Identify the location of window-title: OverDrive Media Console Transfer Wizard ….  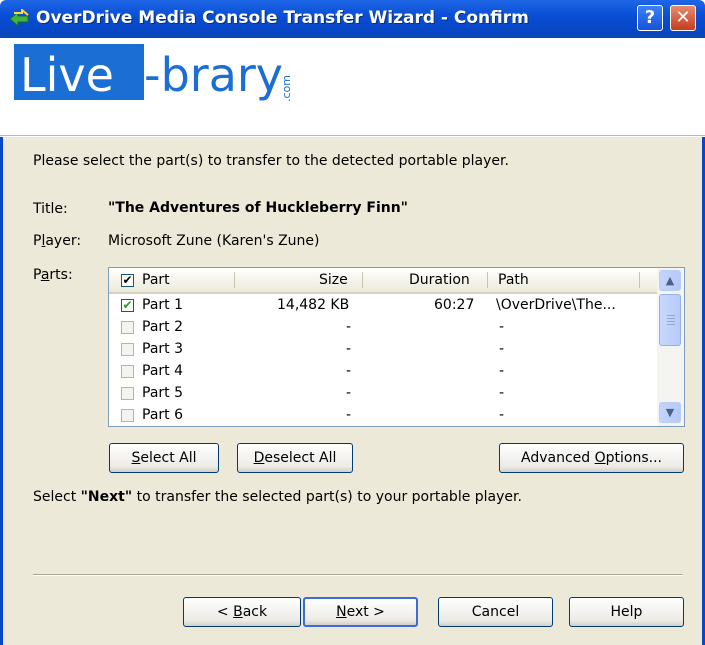
(282, 18).